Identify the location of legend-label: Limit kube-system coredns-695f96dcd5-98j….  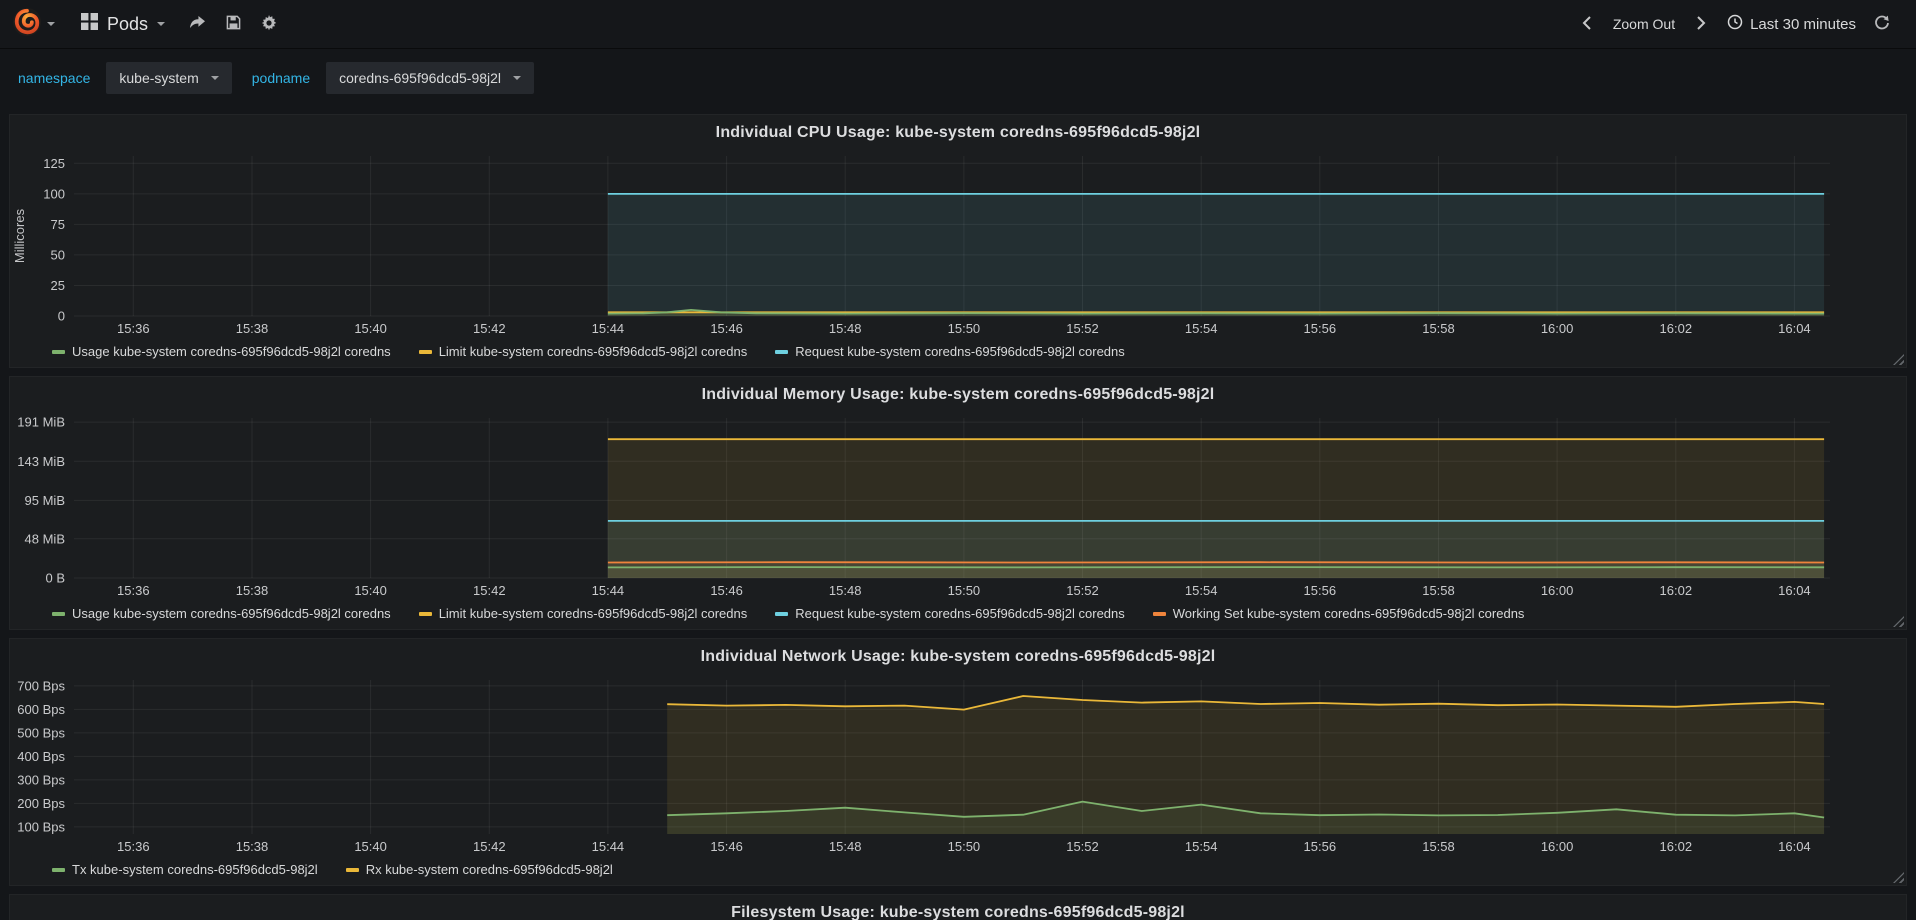
(593, 613).